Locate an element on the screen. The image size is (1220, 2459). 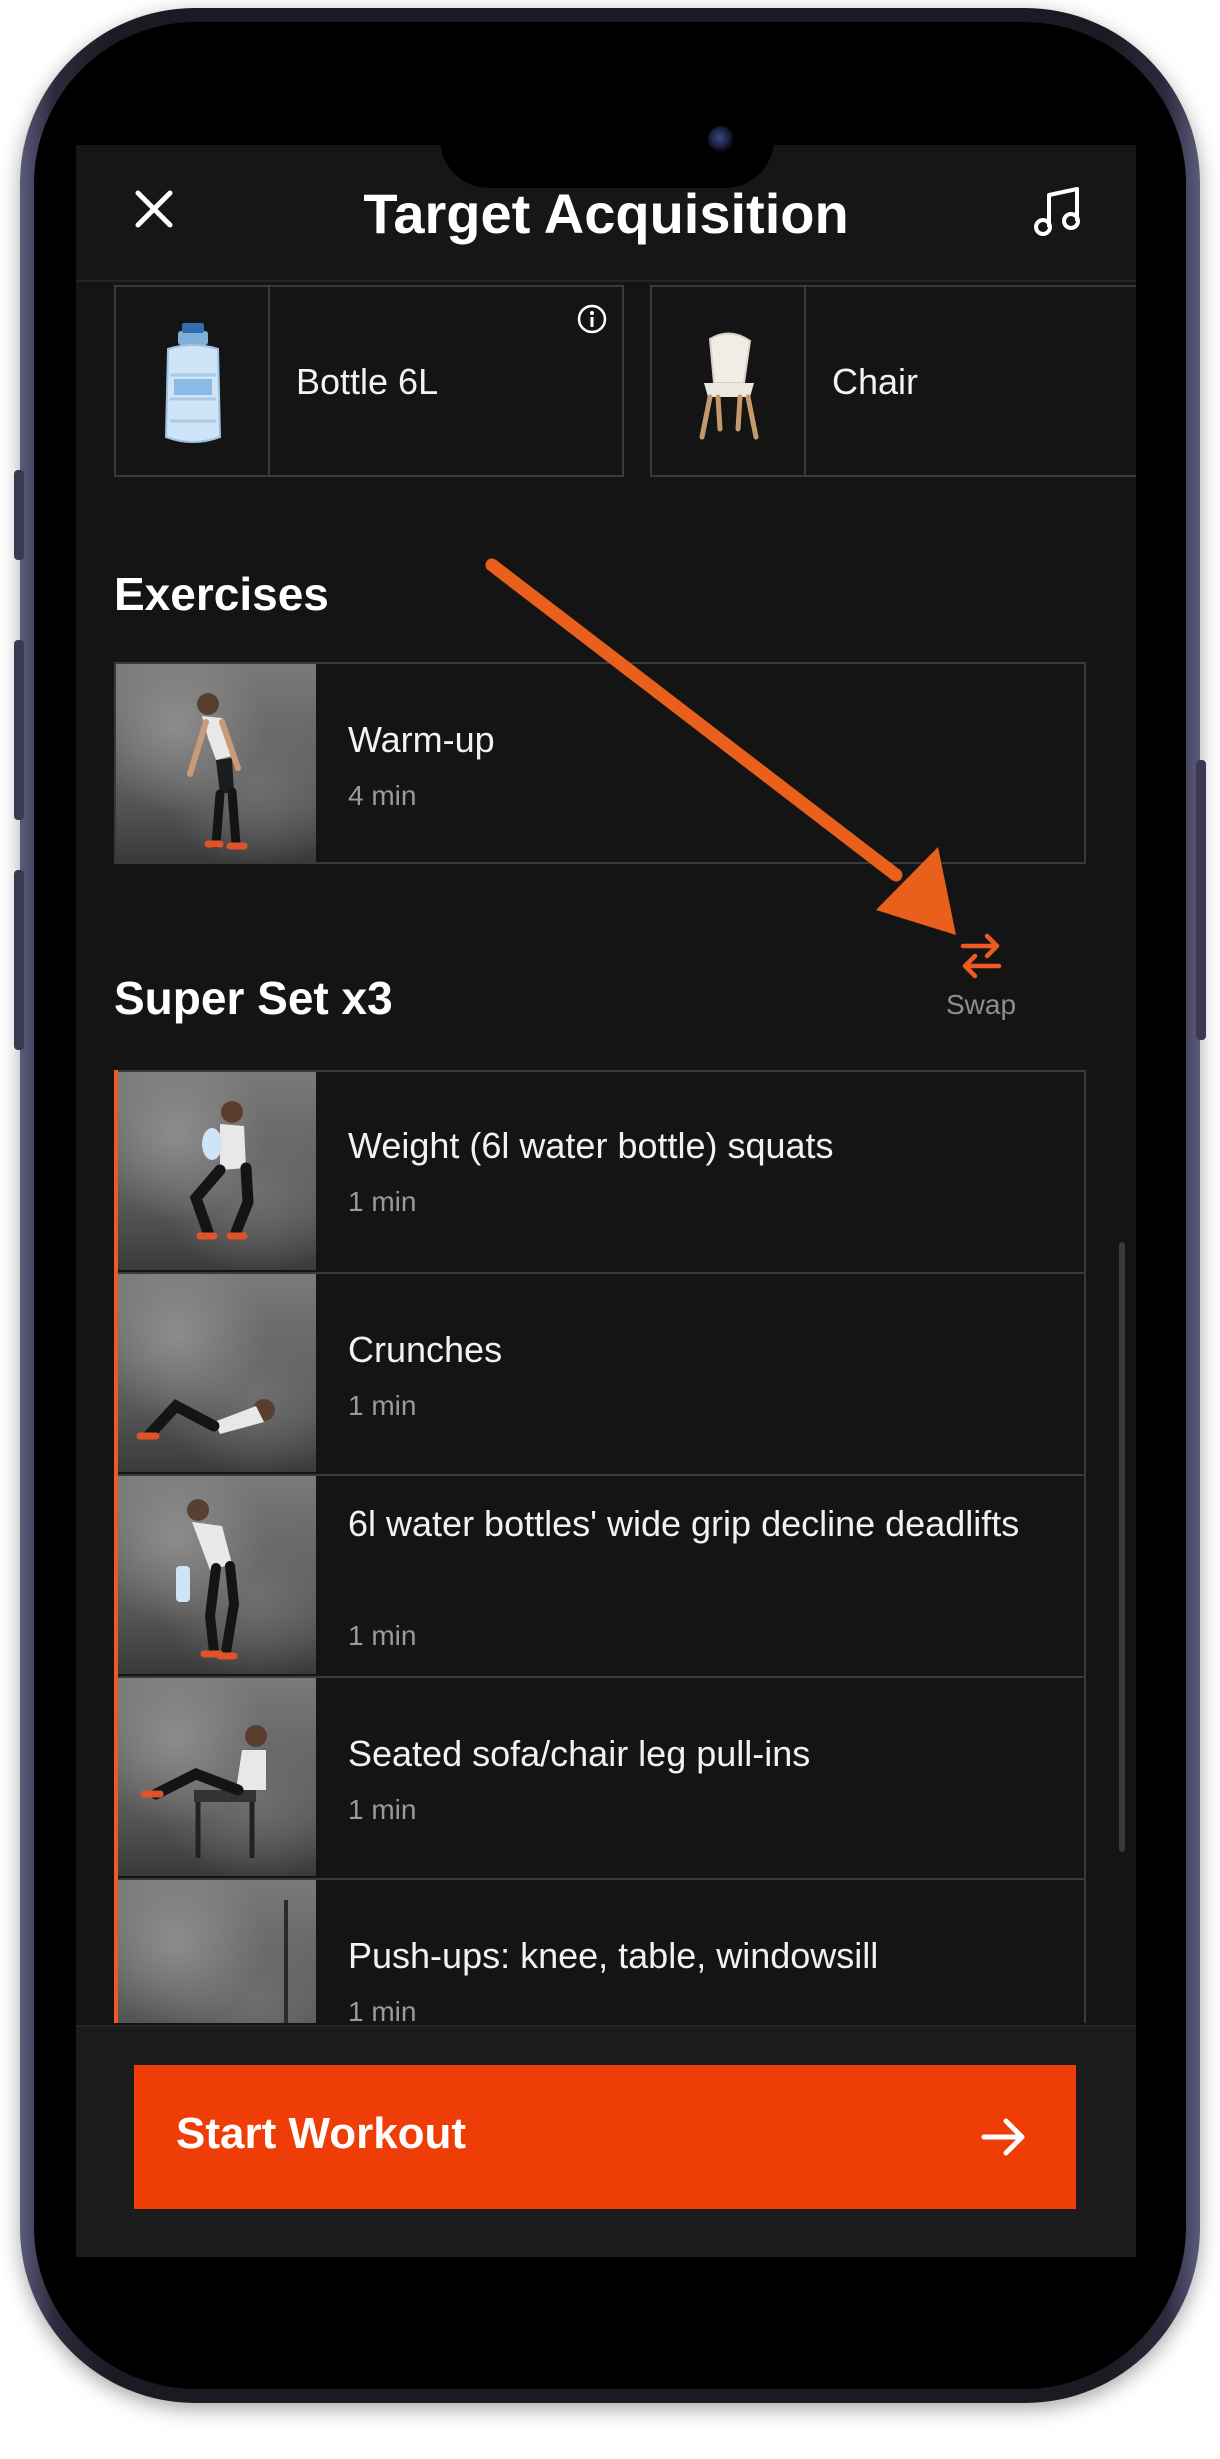
start-workout-button: Start Workout is located at coordinates (605, 2137).